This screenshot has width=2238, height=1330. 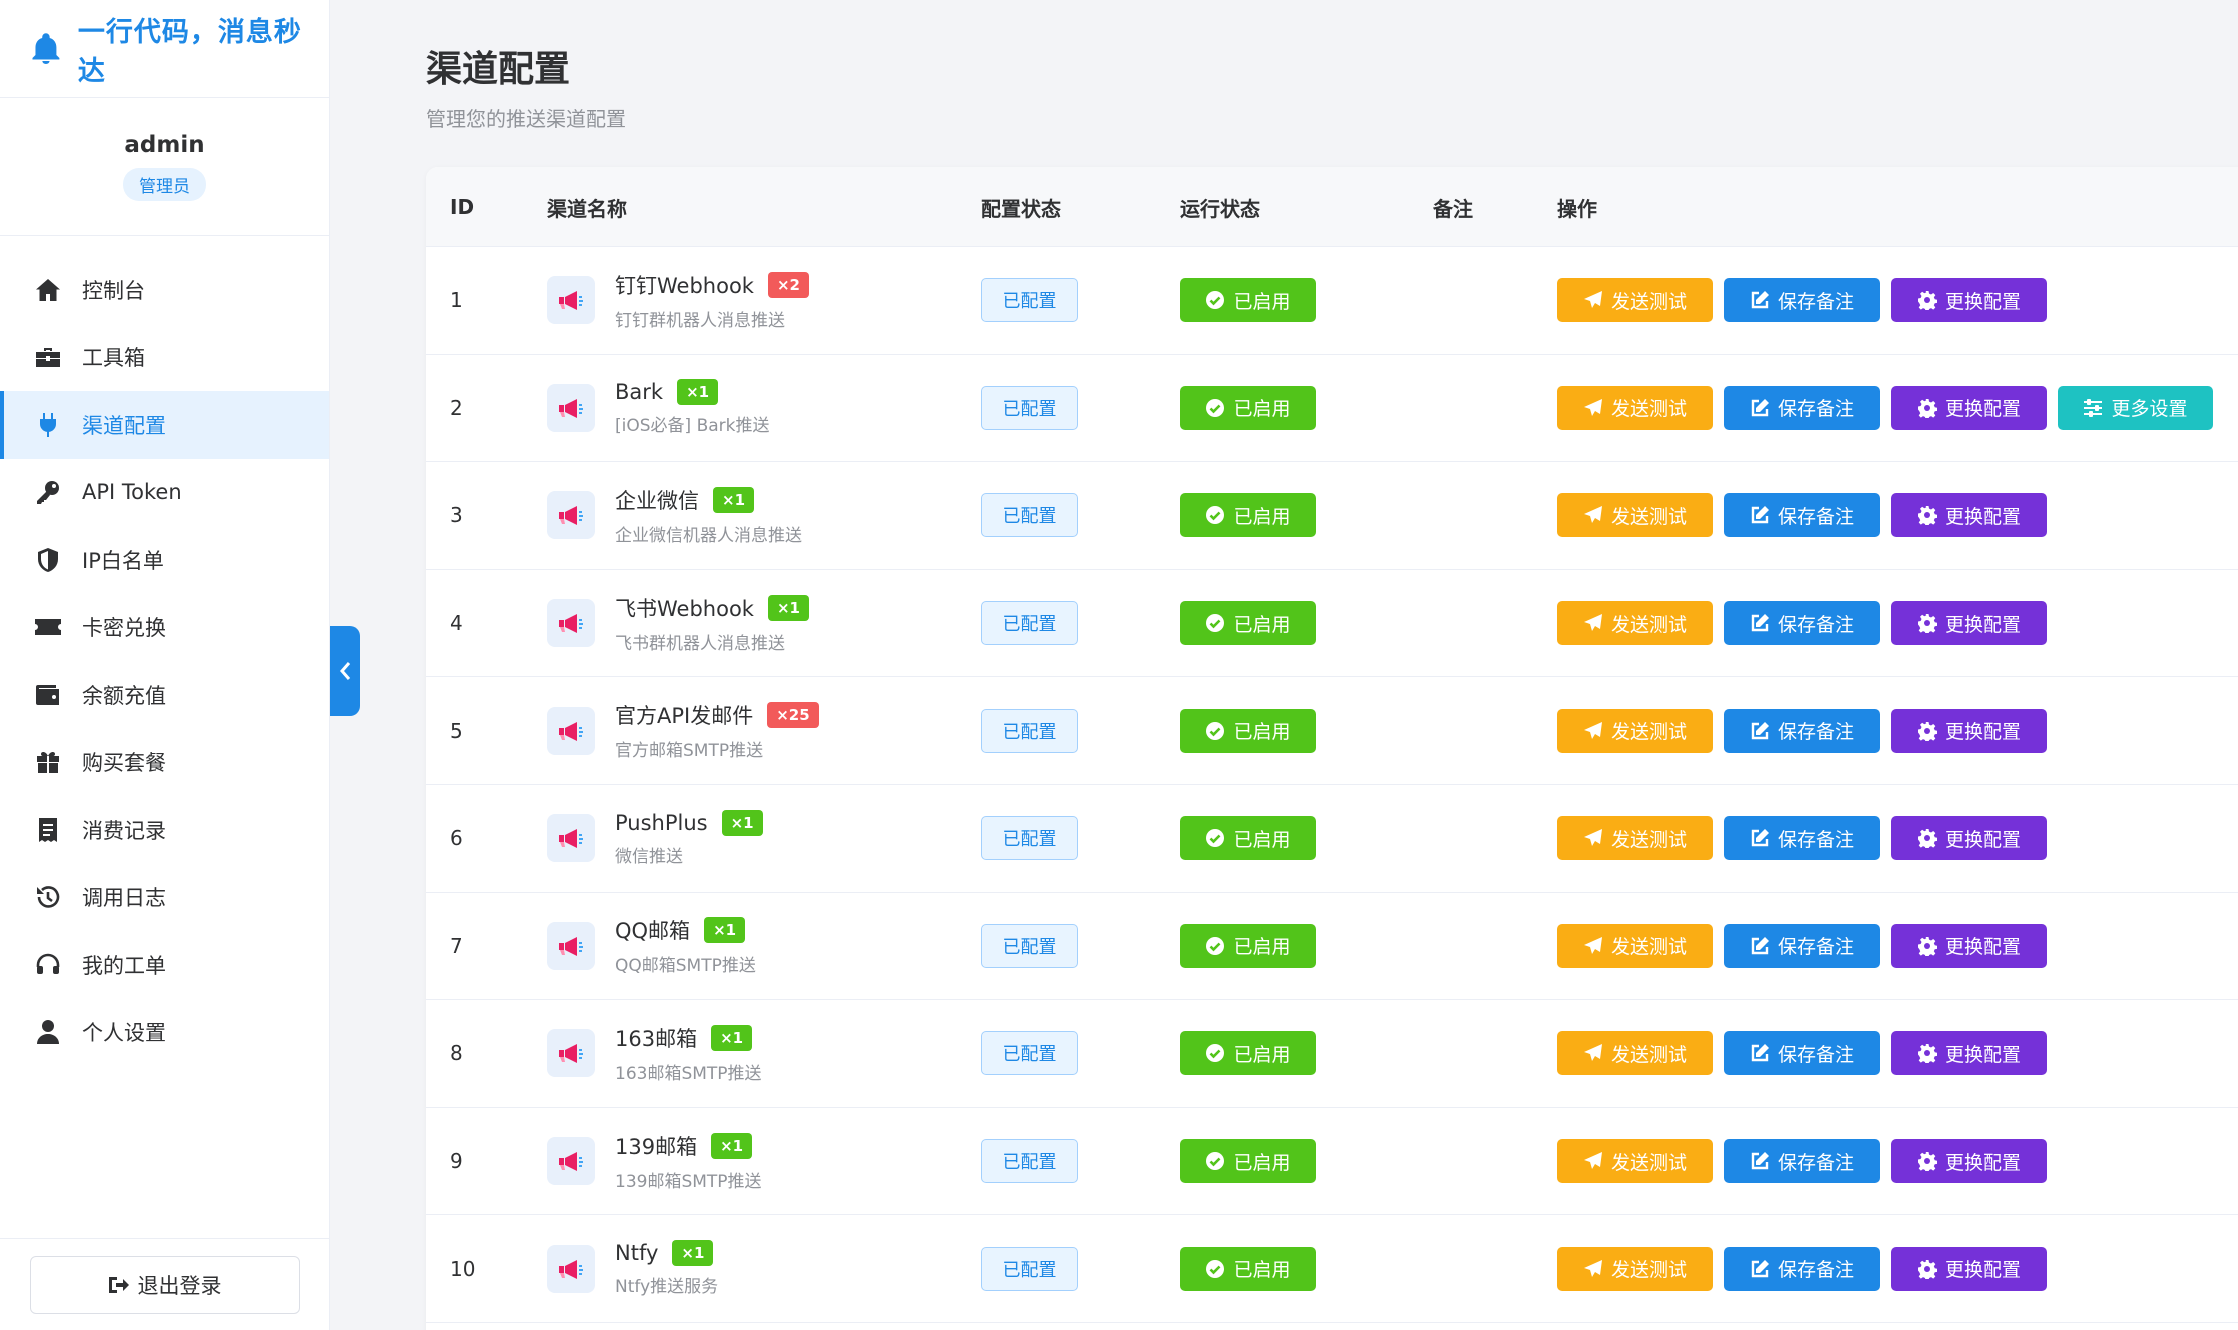 What do you see at coordinates (124, 628) in the screenshot?
I see `sidebar-item-label: 卡密兑换` at bounding box center [124, 628].